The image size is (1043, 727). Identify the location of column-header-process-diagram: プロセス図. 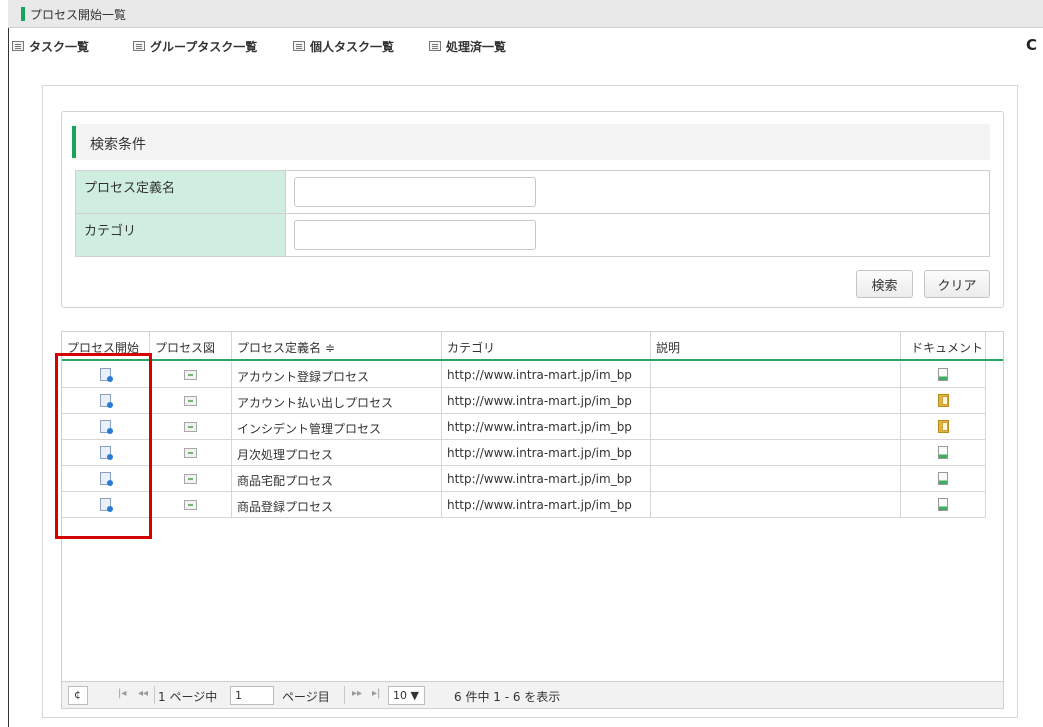
(191, 345).